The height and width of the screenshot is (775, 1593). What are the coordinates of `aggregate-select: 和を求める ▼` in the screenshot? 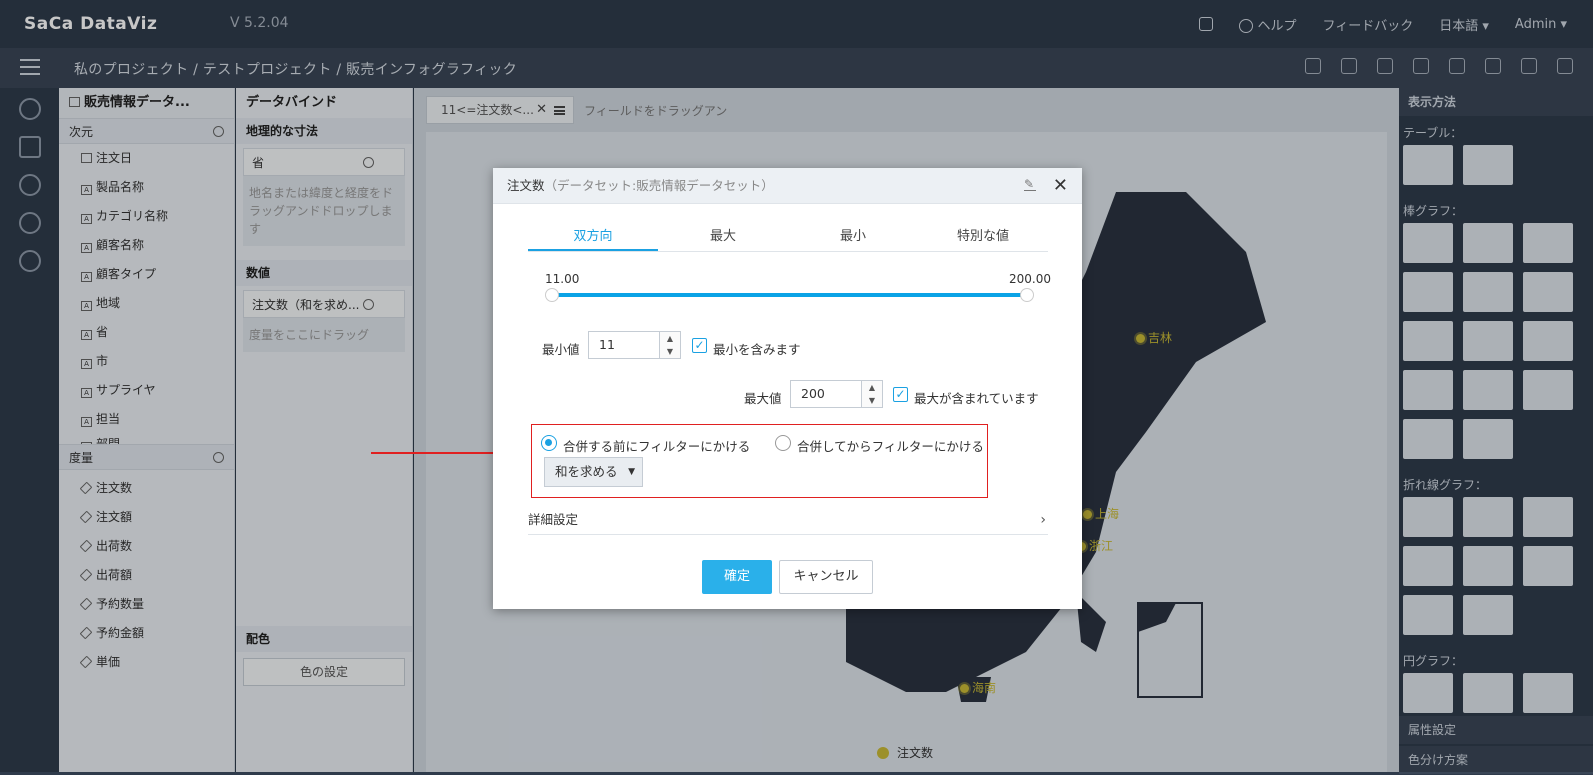 It's located at (593, 472).